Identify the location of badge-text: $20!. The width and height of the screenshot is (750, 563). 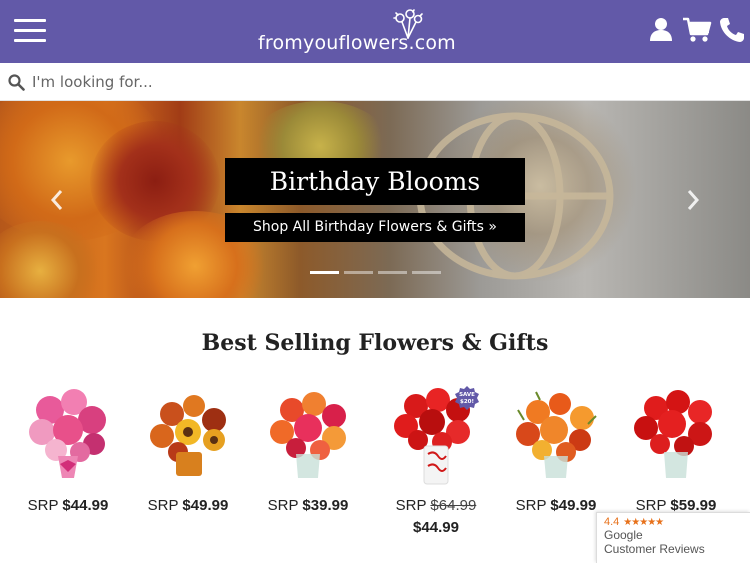
(467, 402).